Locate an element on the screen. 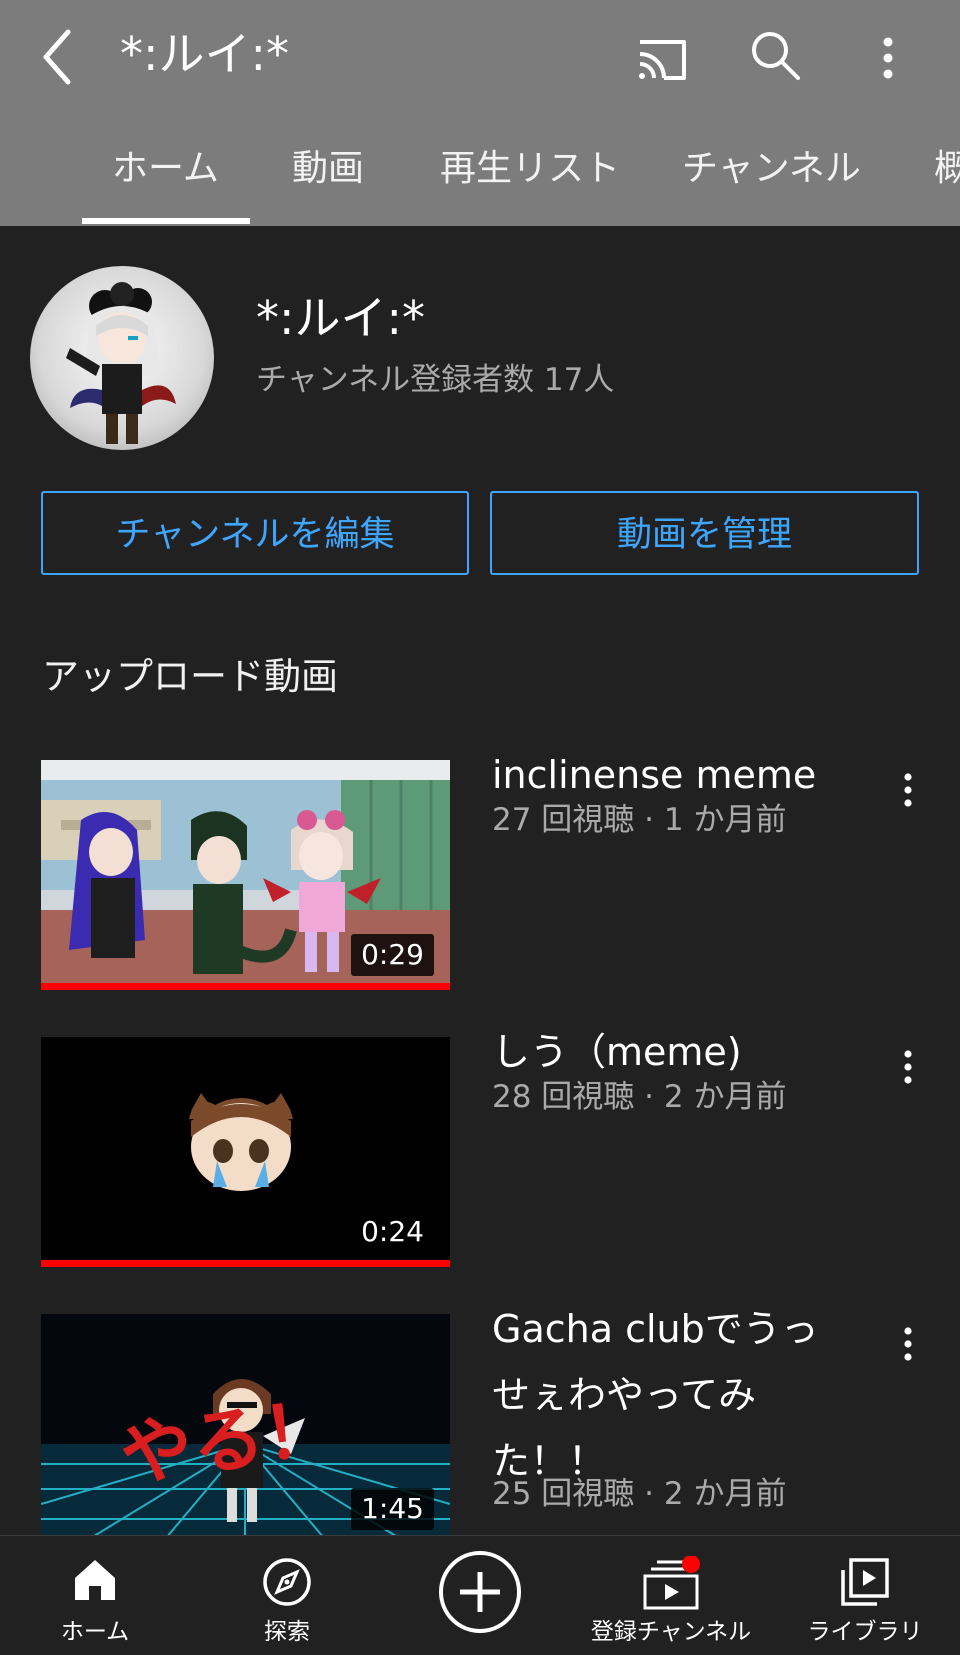 The image size is (960, 1655). nav-label: ライブラリ is located at coordinates (865, 1632).